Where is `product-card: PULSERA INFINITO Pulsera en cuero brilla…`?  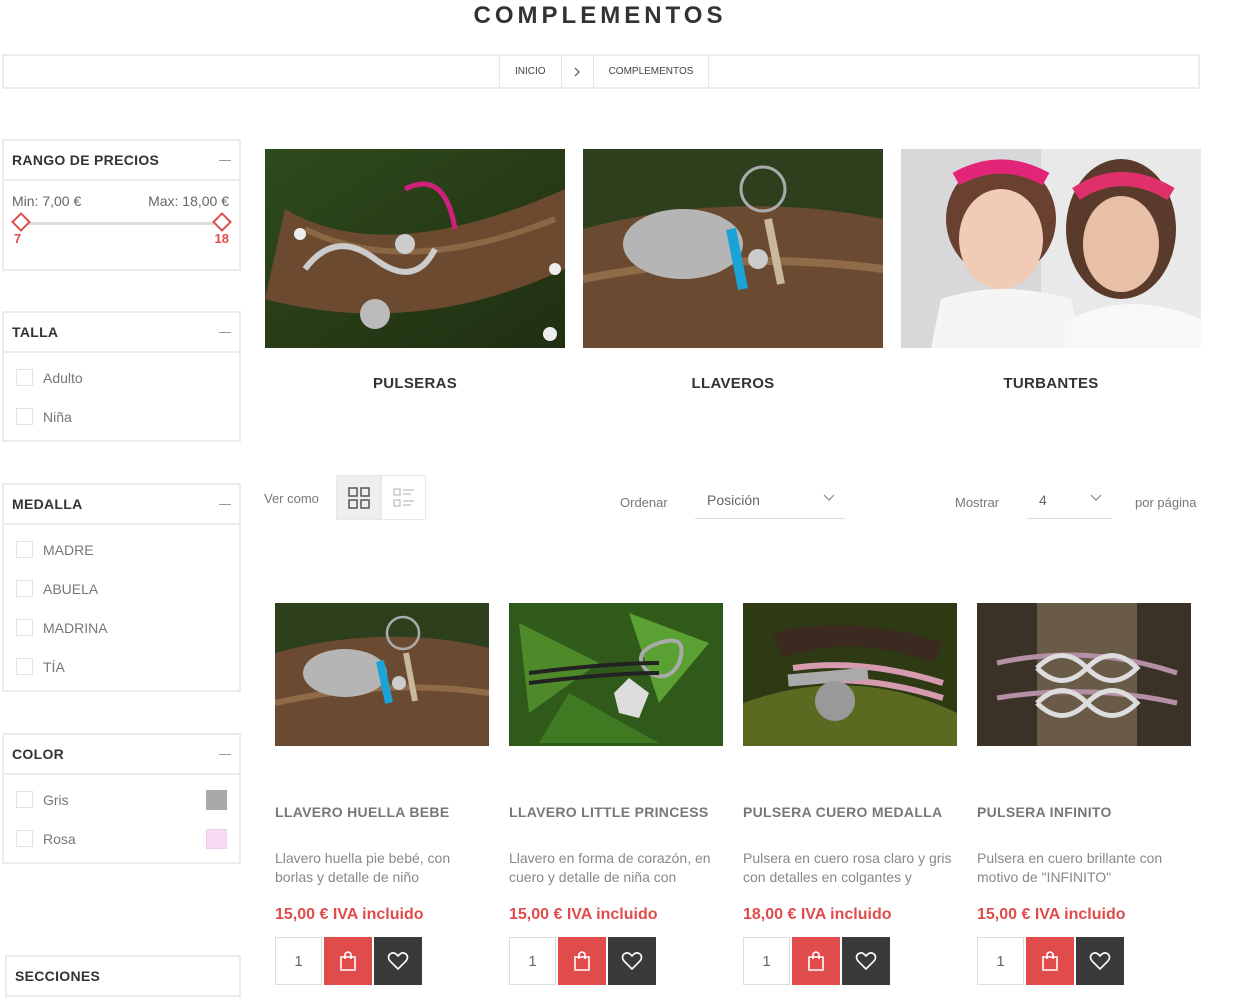
product-card: PULSERA INFINITO Pulsera en cuero brilla… is located at coordinates (1084, 794).